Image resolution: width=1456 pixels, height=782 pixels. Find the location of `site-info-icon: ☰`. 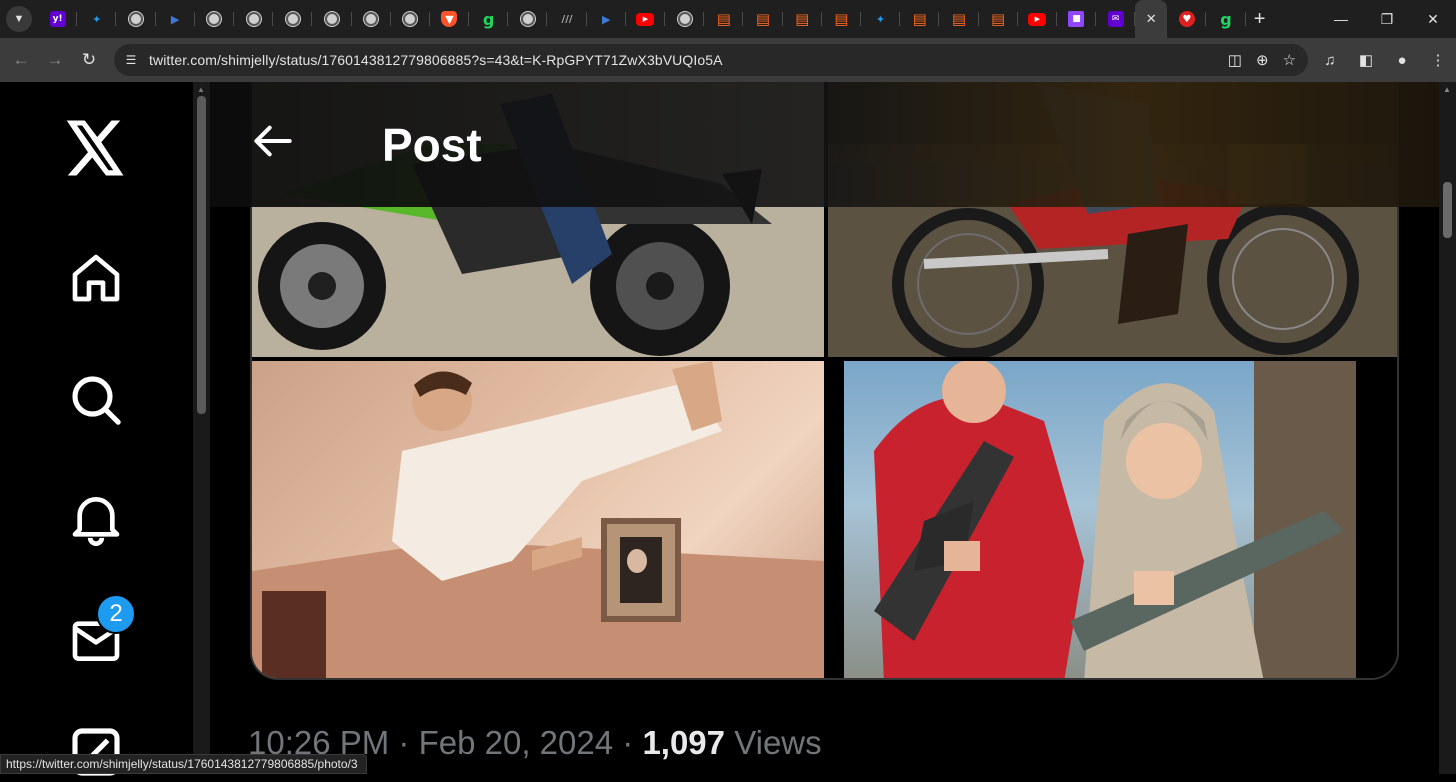

site-info-icon: ☰ is located at coordinates (131, 60).